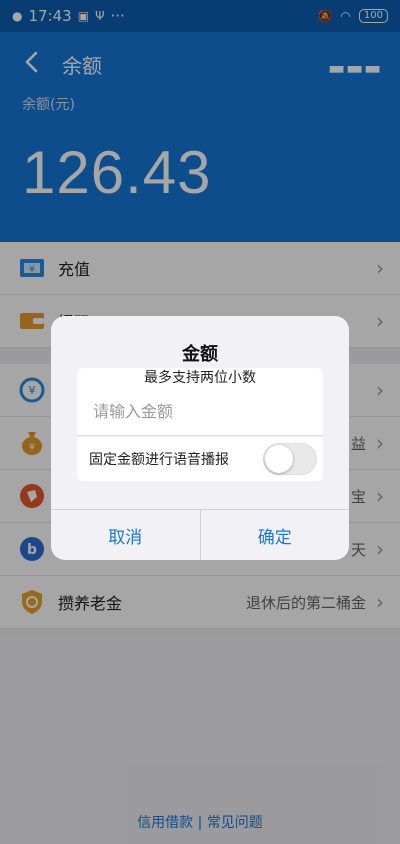 This screenshot has height=844, width=400. I want to click on confirm-button: 确定, so click(275, 535).